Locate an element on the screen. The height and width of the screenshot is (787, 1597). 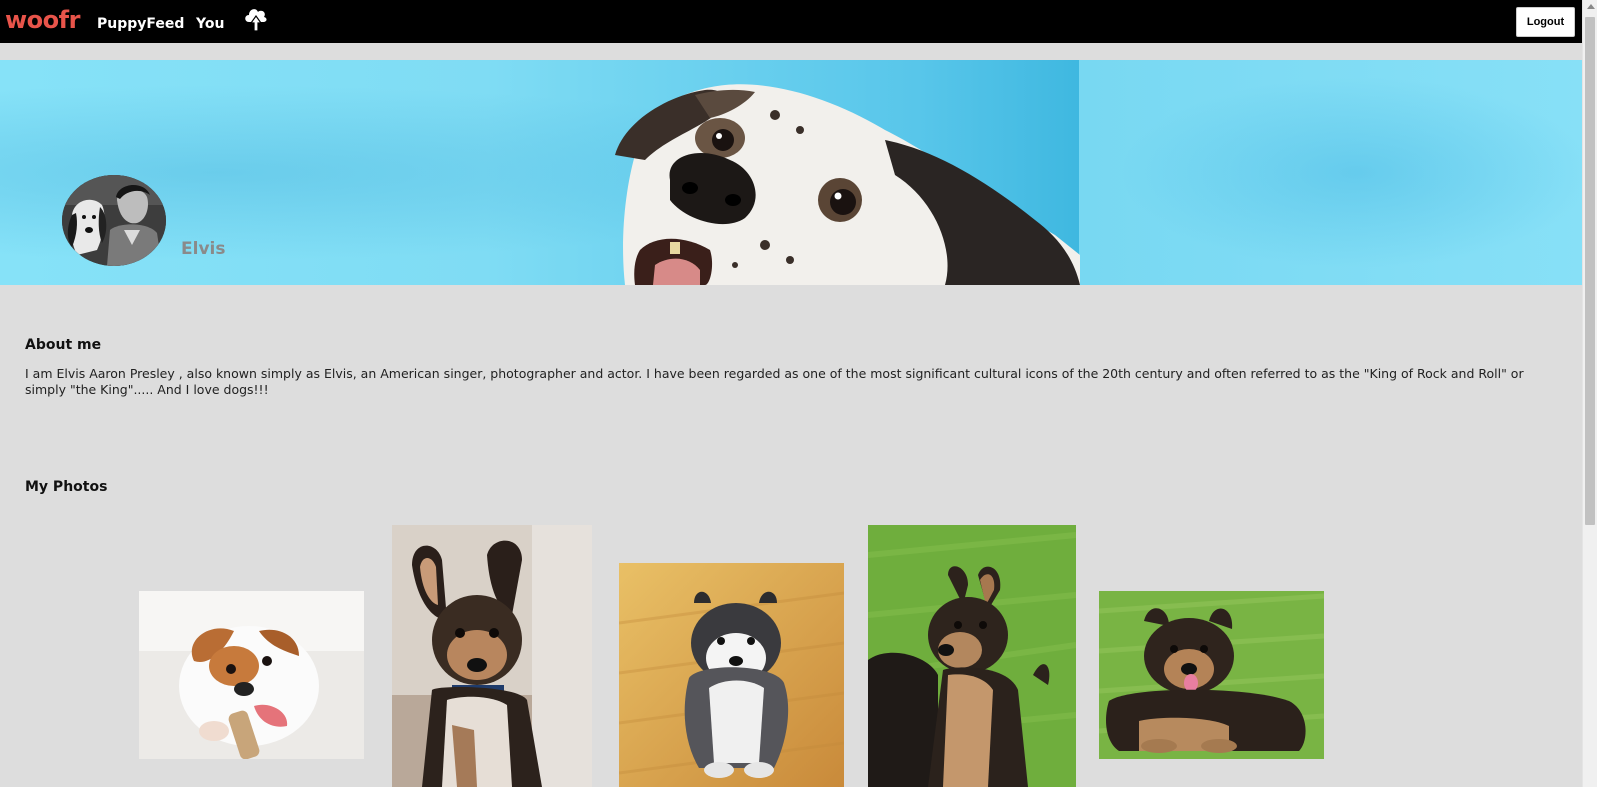
logout-button: Logout is located at coordinates (1545, 22).